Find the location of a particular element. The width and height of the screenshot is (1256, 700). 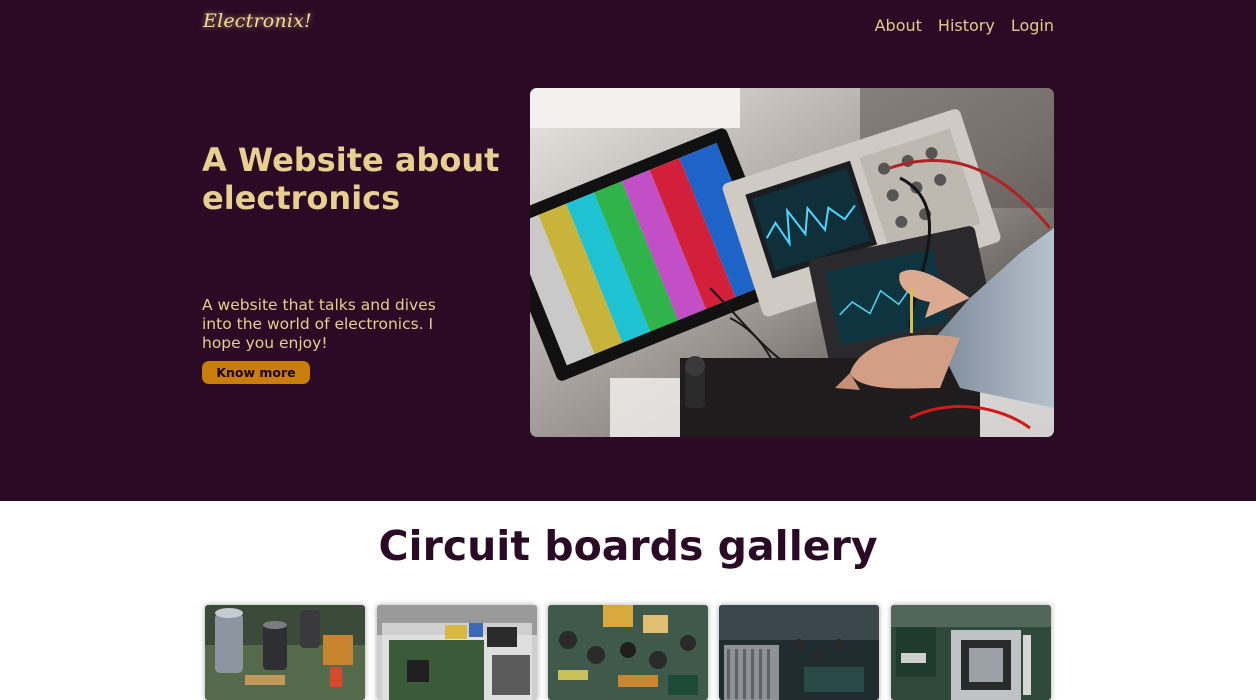

gallery-thumb-cpu-socket is located at coordinates (971, 652).